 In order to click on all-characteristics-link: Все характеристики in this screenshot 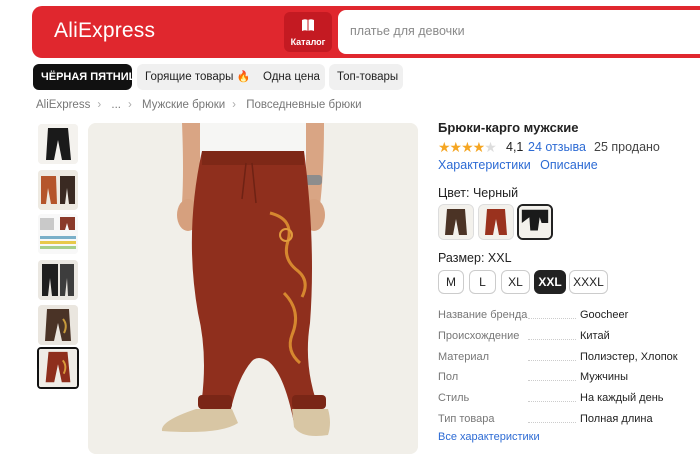, I will do `click(489, 437)`.